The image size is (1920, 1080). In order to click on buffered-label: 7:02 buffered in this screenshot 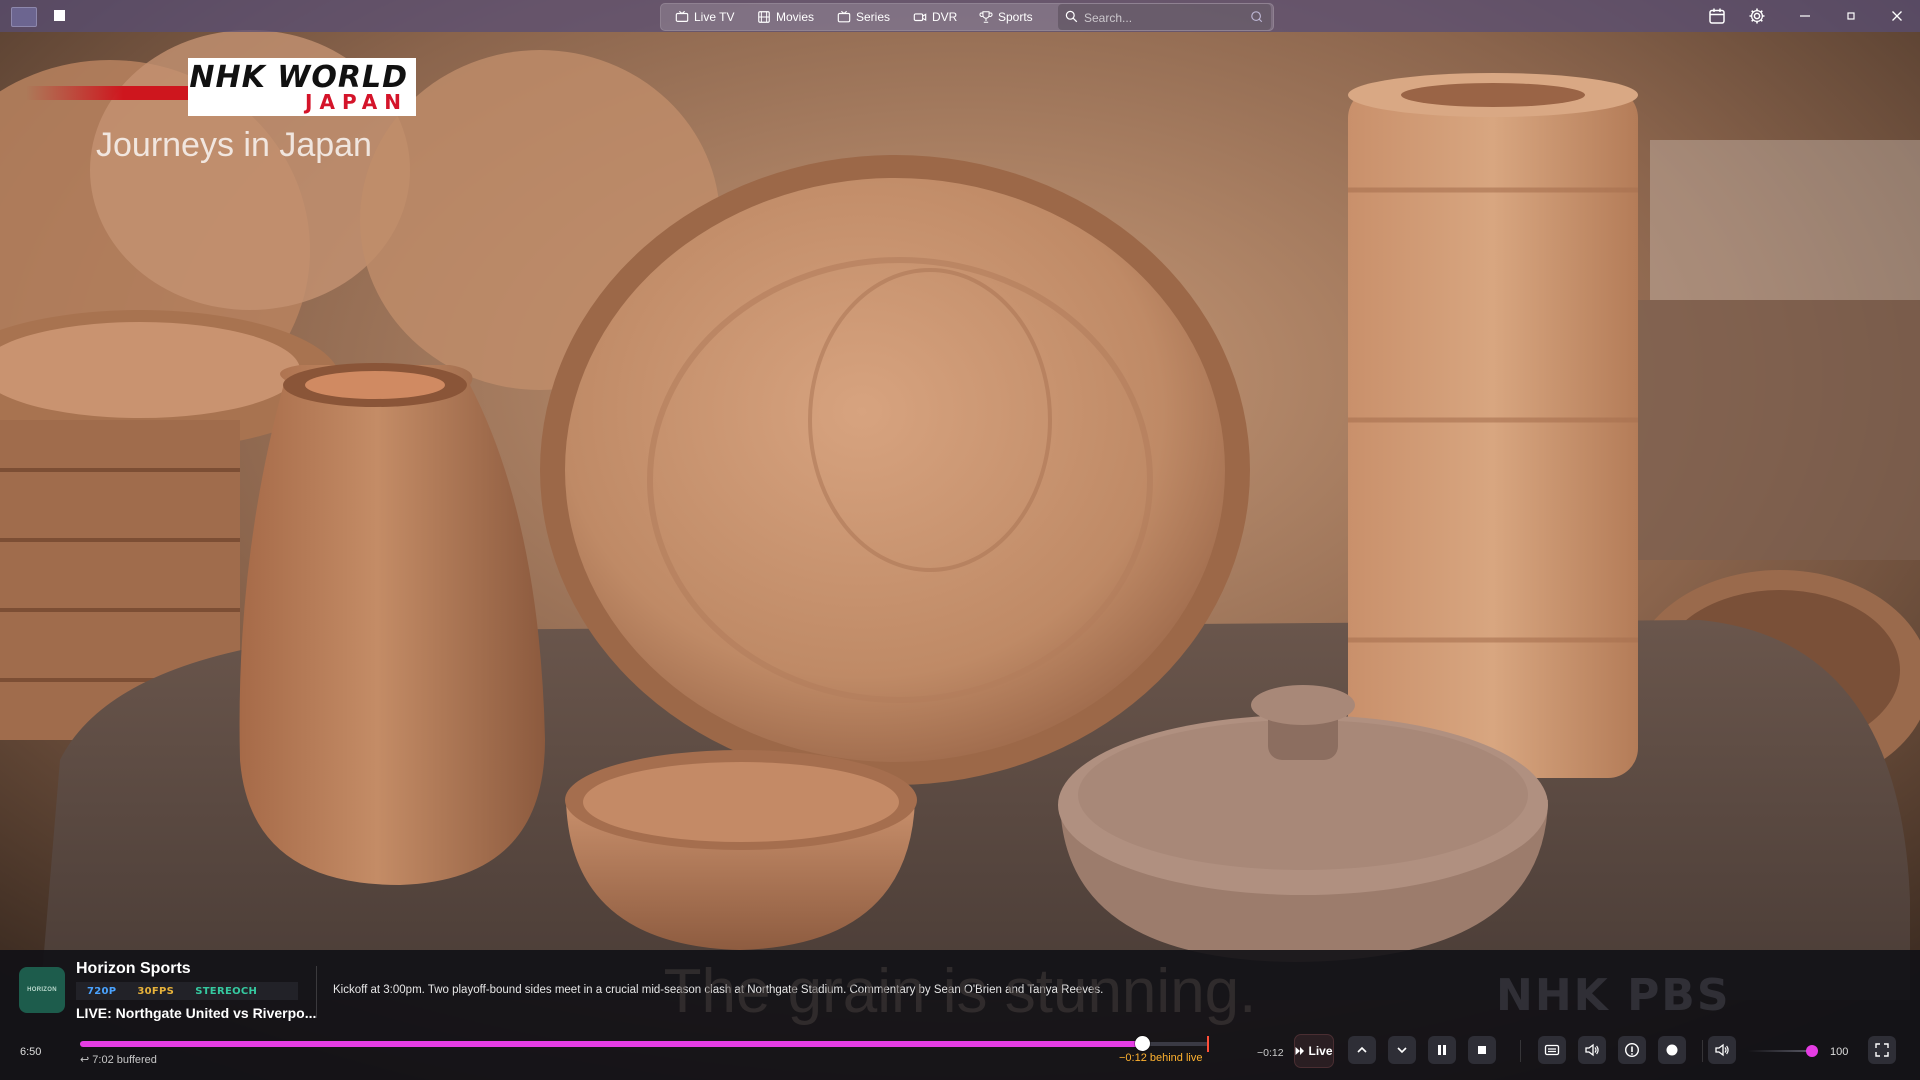, I will do `click(124, 1060)`.